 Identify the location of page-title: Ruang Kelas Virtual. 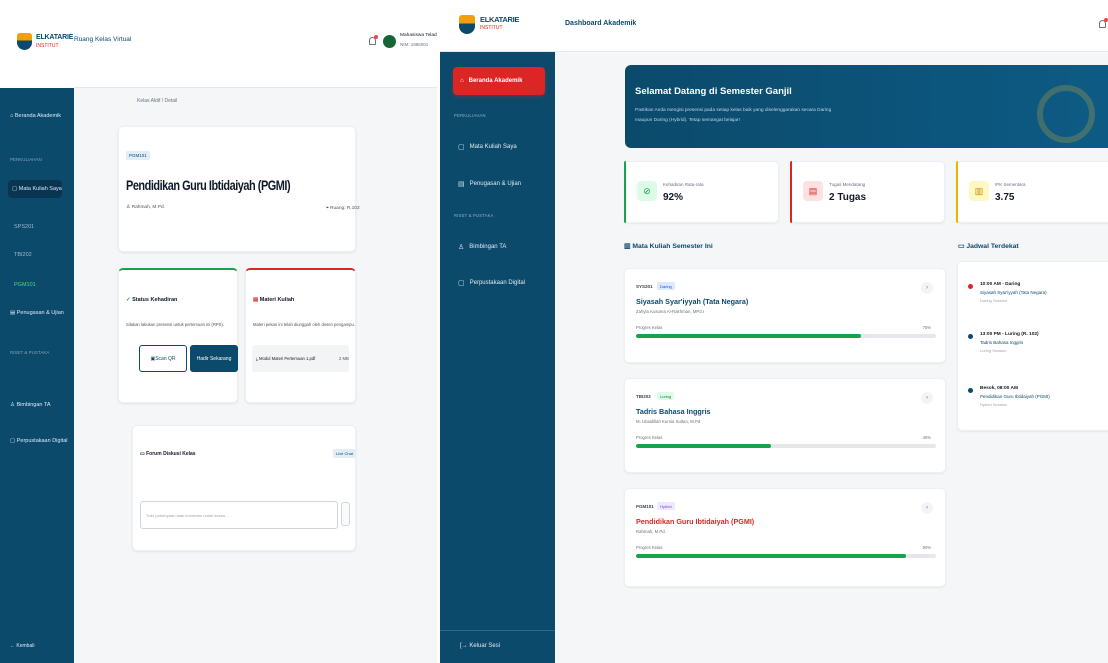
(103, 39).